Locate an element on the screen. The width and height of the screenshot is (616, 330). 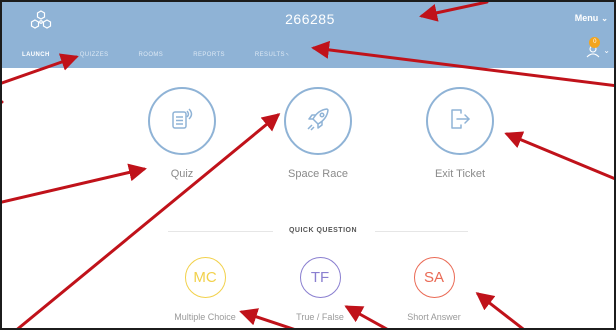
tab-launch: LAUNCH is located at coordinates (36, 55).